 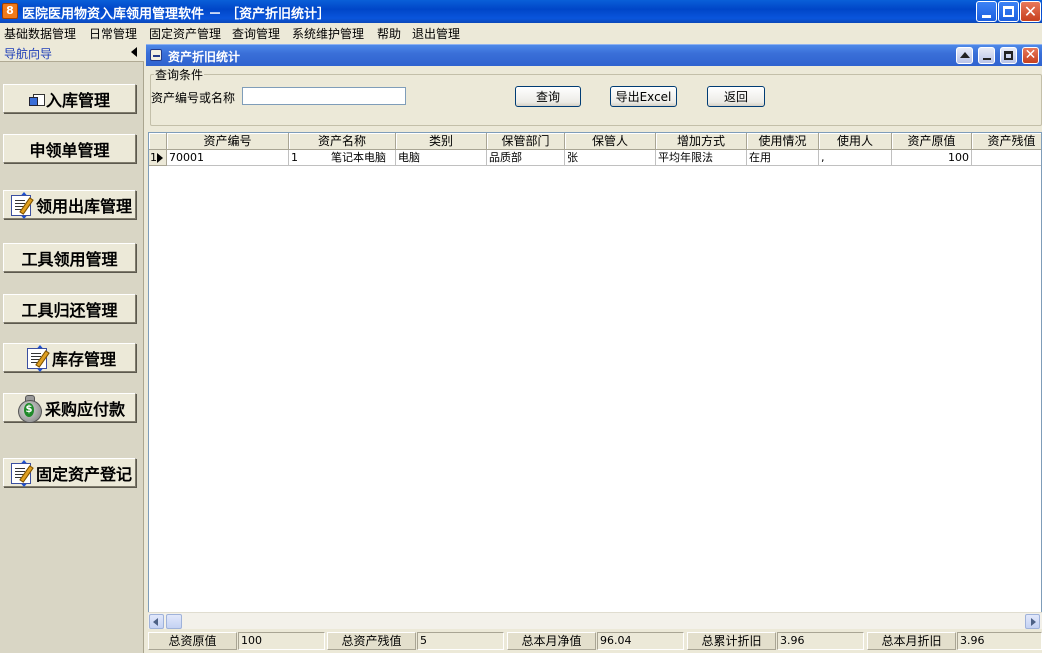 I want to click on monthly-net-label: 总本月净值, so click(x=551, y=641).